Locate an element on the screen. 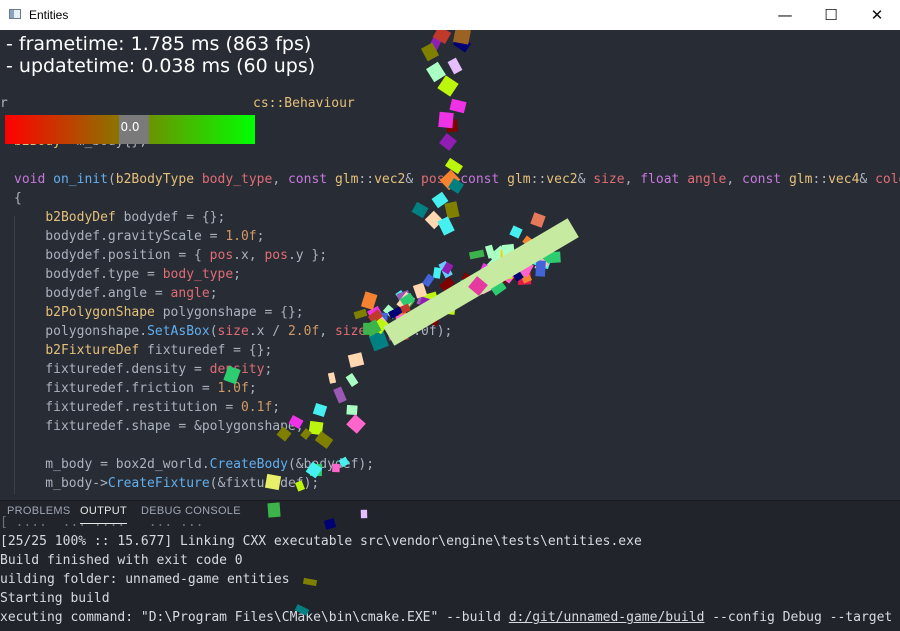 The width and height of the screenshot is (900, 631). code-token: body_type is located at coordinates (198, 274).